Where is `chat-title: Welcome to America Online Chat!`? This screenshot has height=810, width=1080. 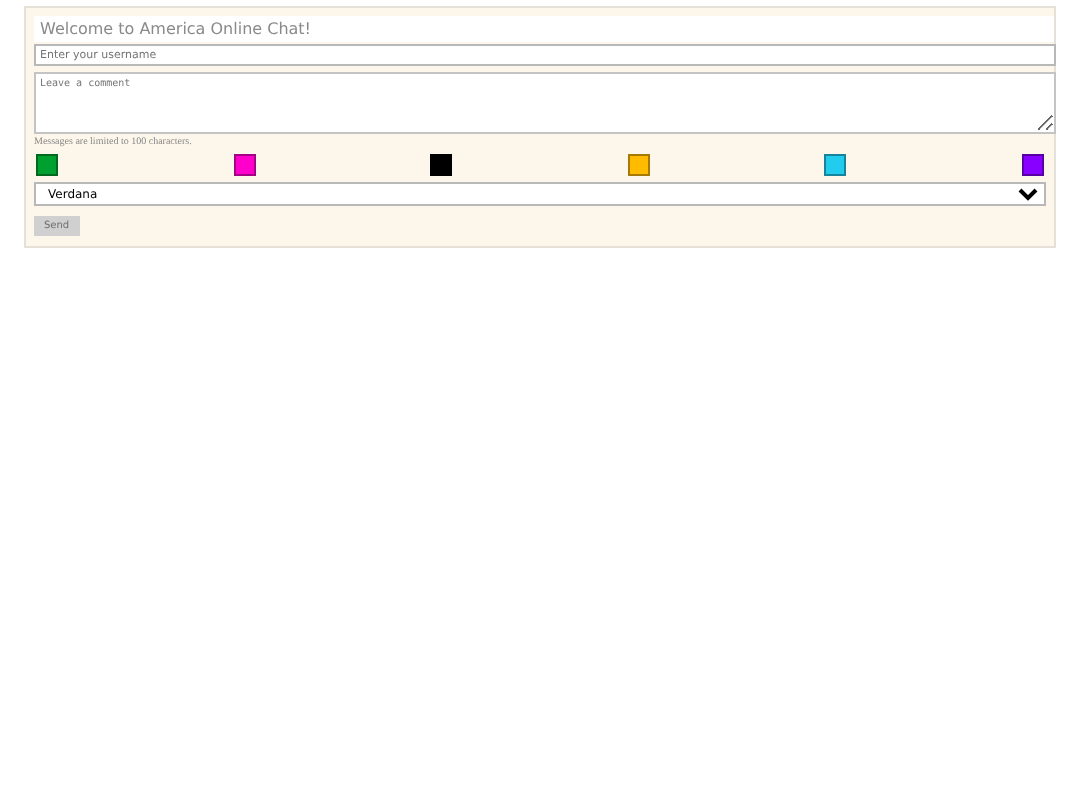 chat-title: Welcome to America Online Chat! is located at coordinates (544, 29).